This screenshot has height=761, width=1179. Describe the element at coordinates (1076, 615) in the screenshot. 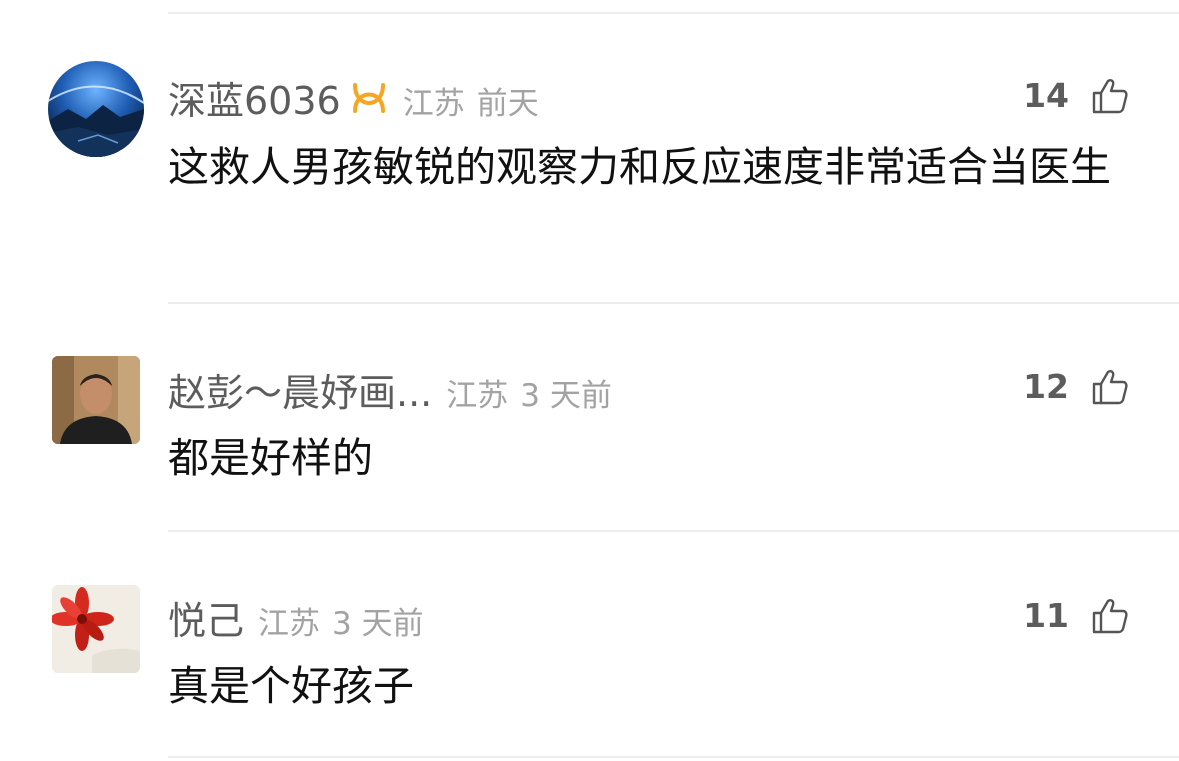

I see `like-button: 11` at that location.